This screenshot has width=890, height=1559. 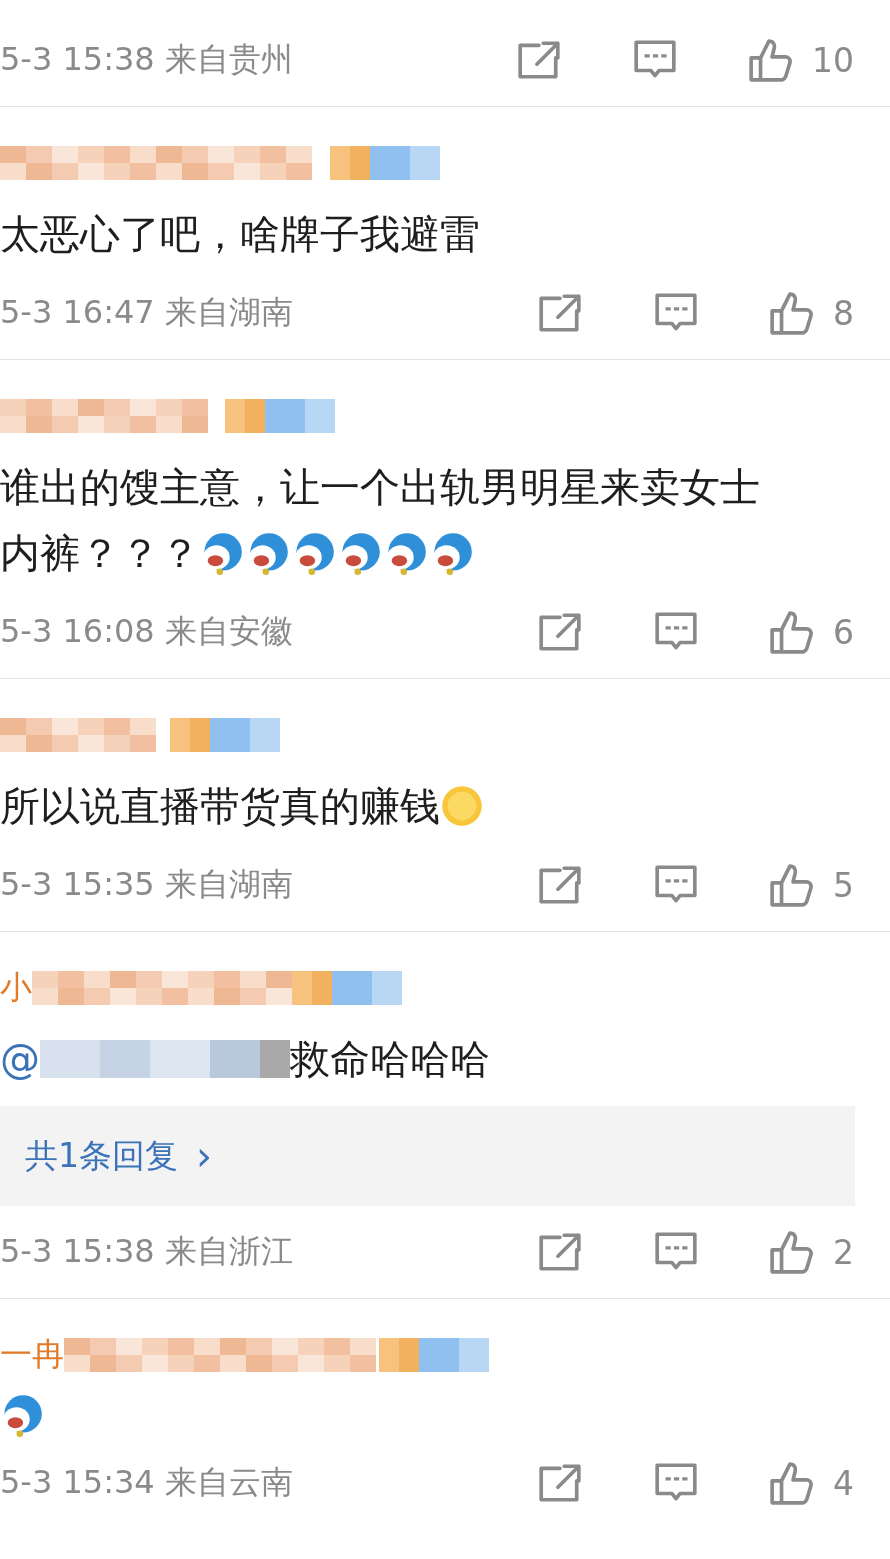 I want to click on like-count: 6, so click(x=843, y=632).